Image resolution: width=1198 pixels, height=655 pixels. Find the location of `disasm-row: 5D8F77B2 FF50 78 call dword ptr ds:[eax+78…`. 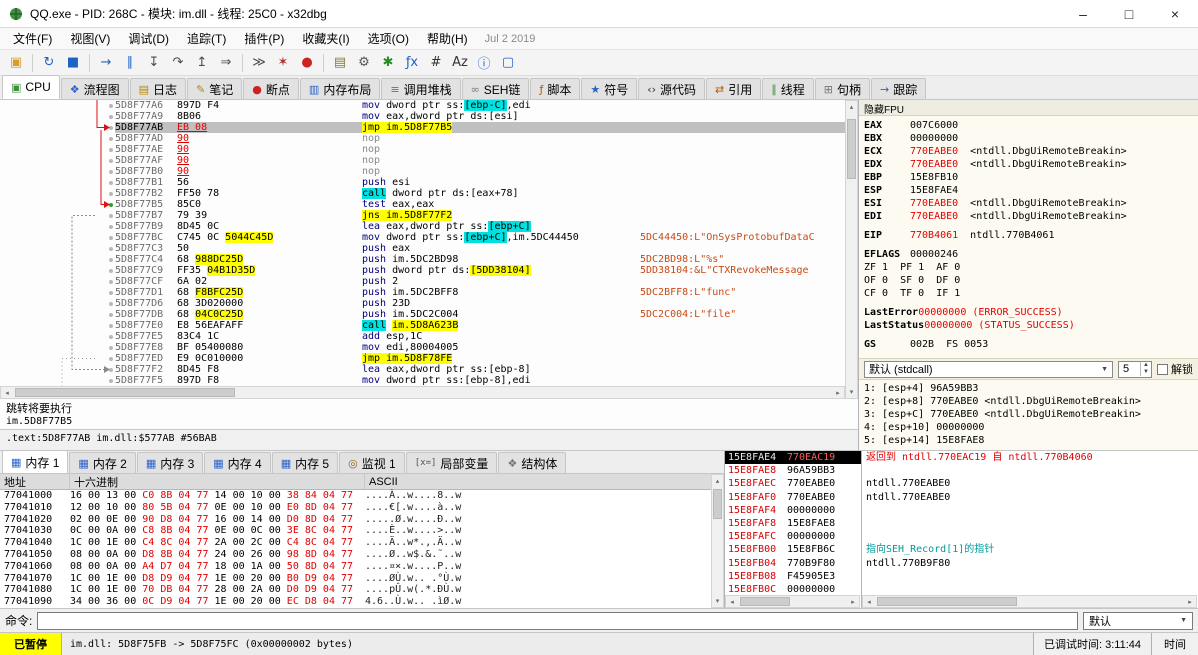

disasm-row: 5D8F77B2 FF50 78 call dword ptr ds:[eax+78… is located at coordinates (422, 193).